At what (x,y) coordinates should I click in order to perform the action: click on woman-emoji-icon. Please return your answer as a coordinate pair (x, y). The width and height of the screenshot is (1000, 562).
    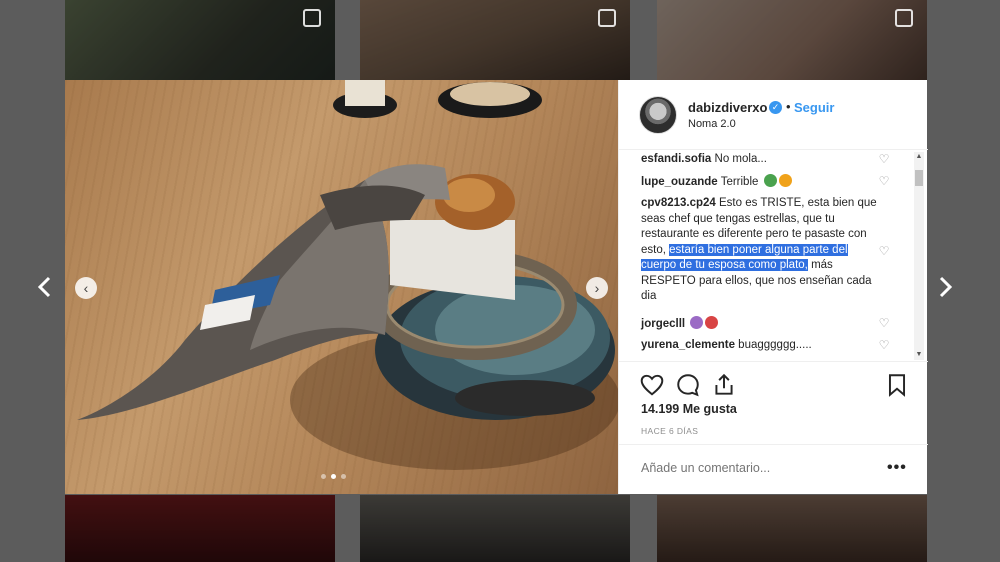
    Looking at the image, I should click on (697, 322).